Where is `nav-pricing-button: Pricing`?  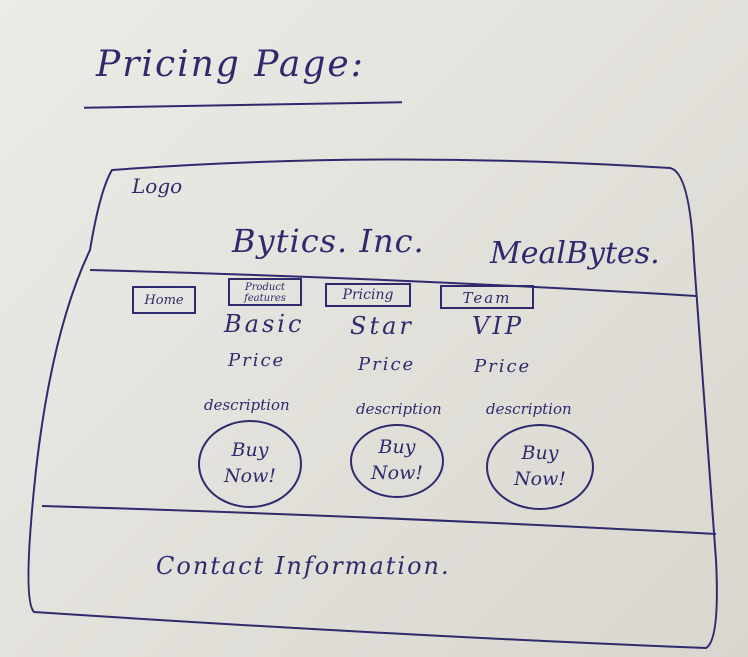
nav-pricing-button: Pricing is located at coordinates (368, 295).